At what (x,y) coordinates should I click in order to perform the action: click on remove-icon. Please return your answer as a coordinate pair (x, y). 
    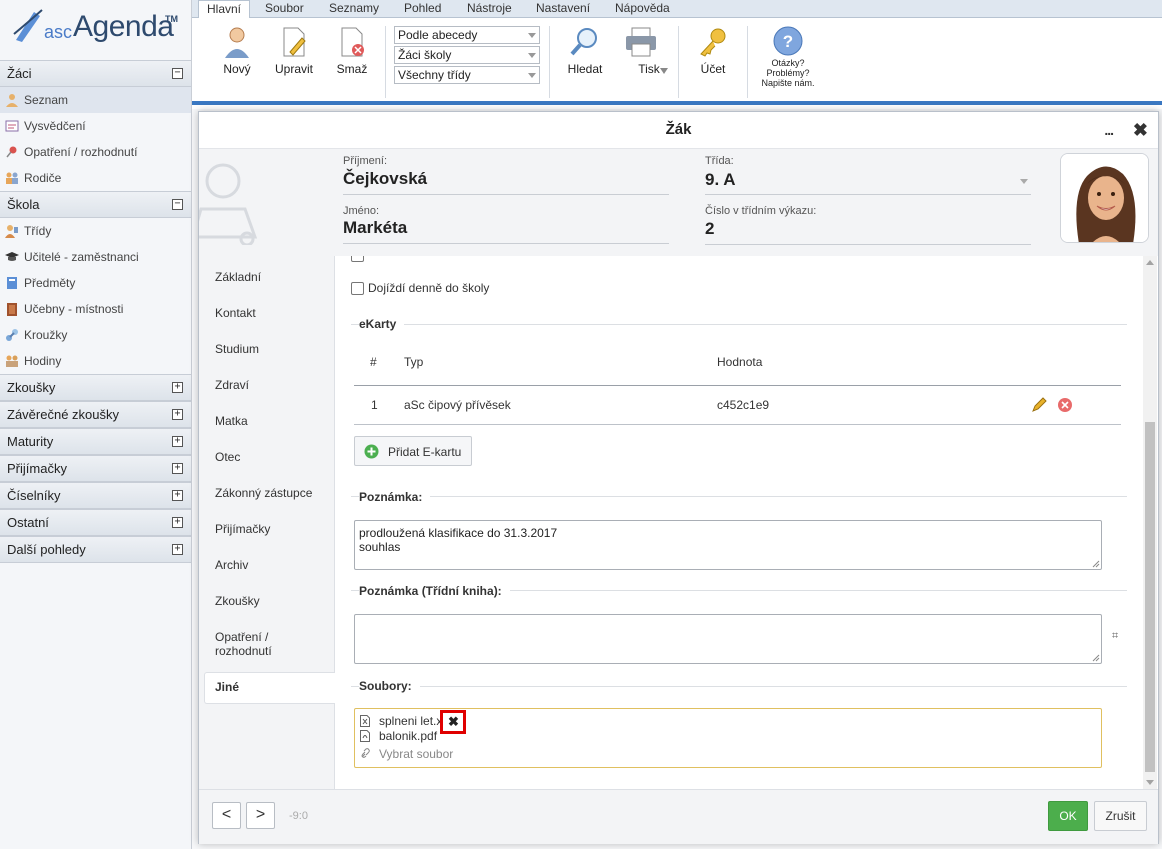
    Looking at the image, I should click on (1065, 405).